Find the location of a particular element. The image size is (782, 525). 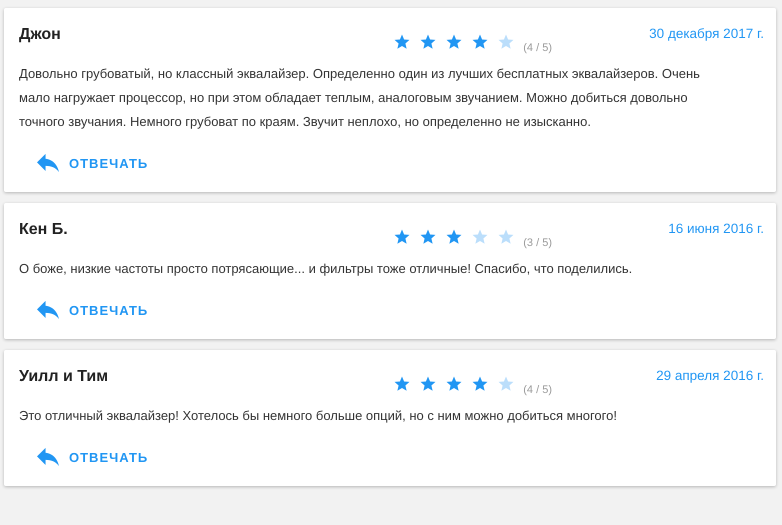

author-name: Уилл и Тим is located at coordinates (64, 377).